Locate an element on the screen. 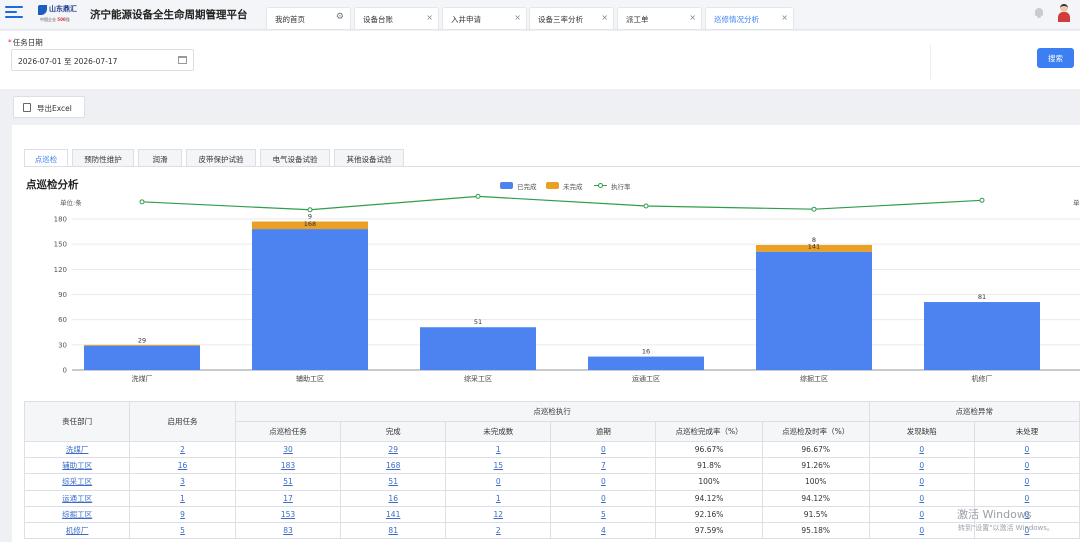  table-cell: 168 is located at coordinates (393, 466).